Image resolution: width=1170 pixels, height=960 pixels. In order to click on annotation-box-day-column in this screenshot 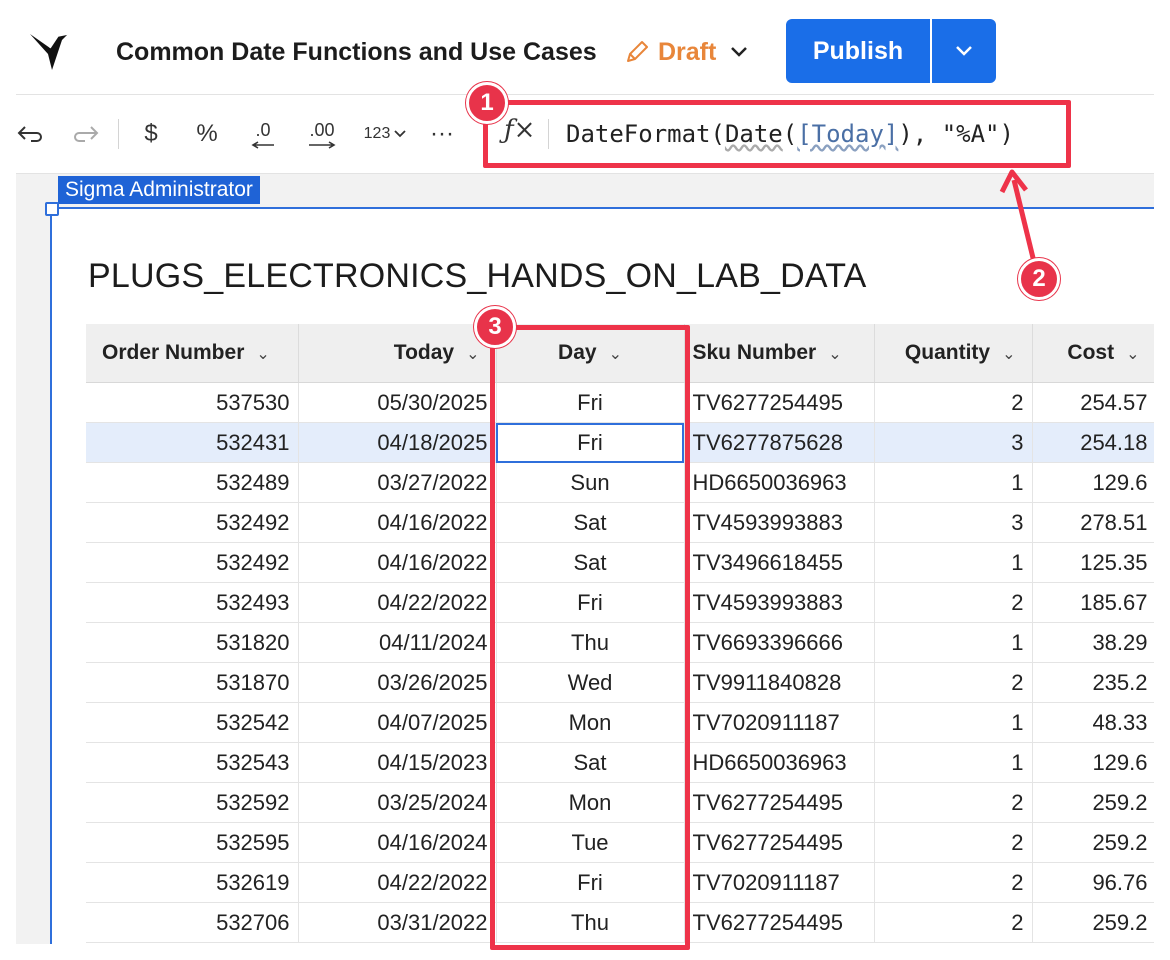, I will do `click(590, 637)`.